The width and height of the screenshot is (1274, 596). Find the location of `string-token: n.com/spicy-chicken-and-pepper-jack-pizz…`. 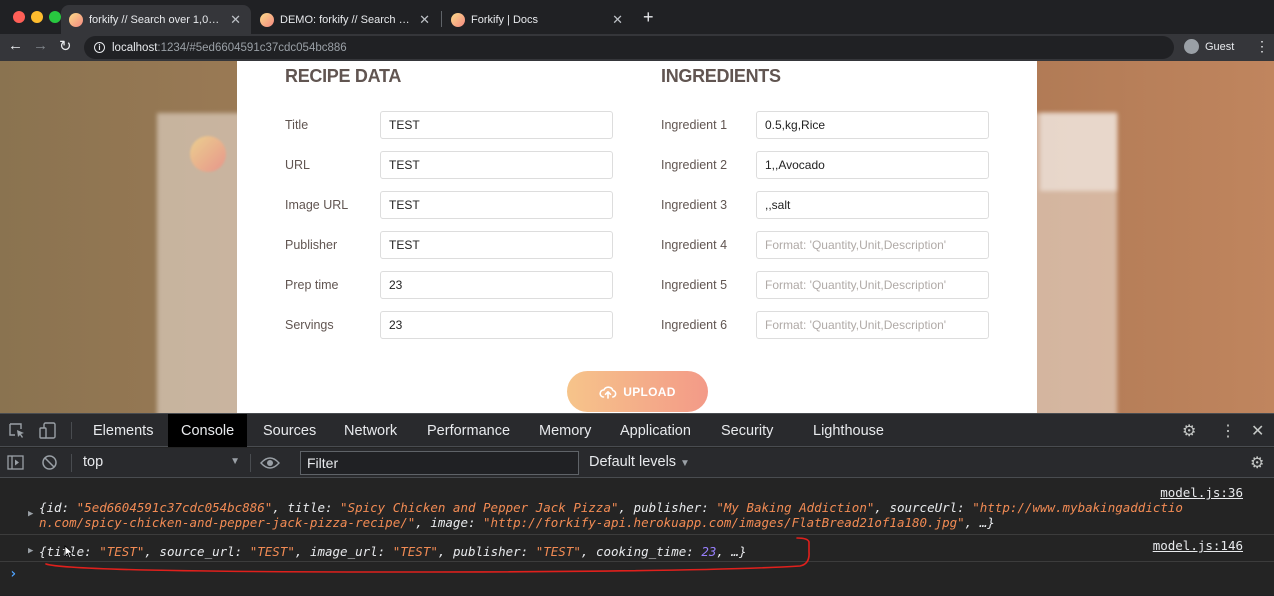

string-token: n.com/spicy-chicken-and-pepper-jack-pizz… is located at coordinates (227, 522).